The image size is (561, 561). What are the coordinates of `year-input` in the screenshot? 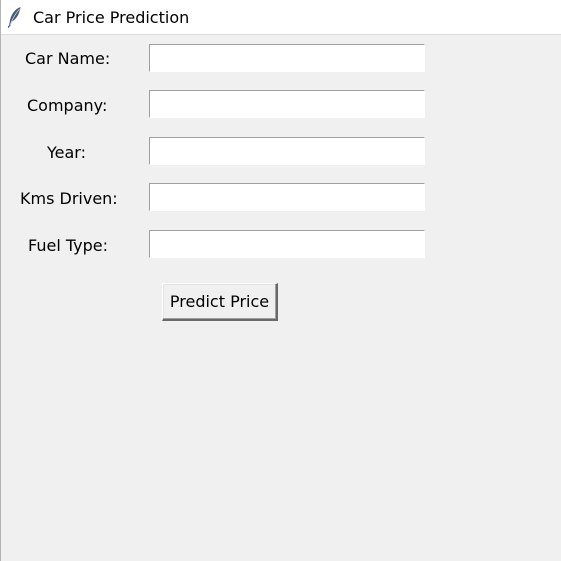 It's located at (287, 151).